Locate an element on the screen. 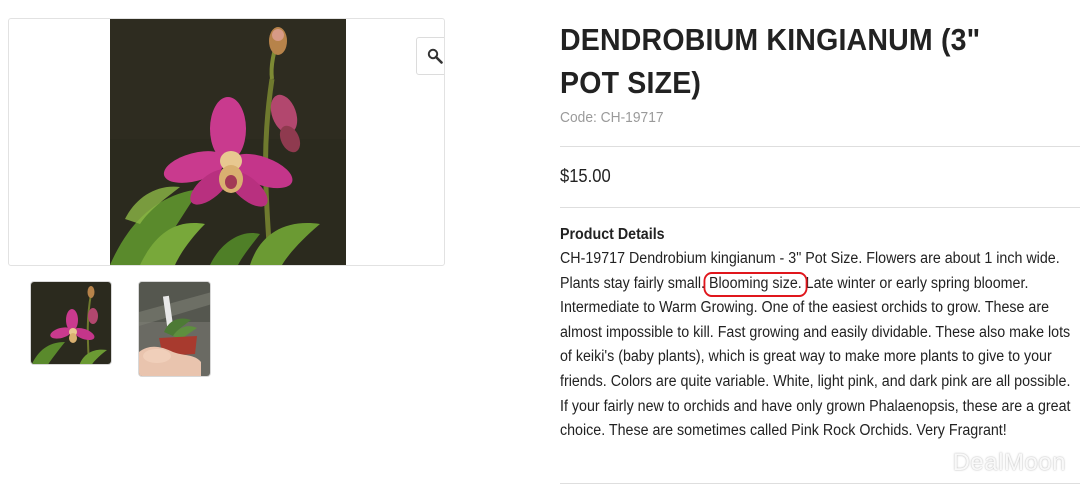 Image resolution: width=1080 pixels, height=486 pixels. watermark: DealMoon is located at coordinates (1009, 462).